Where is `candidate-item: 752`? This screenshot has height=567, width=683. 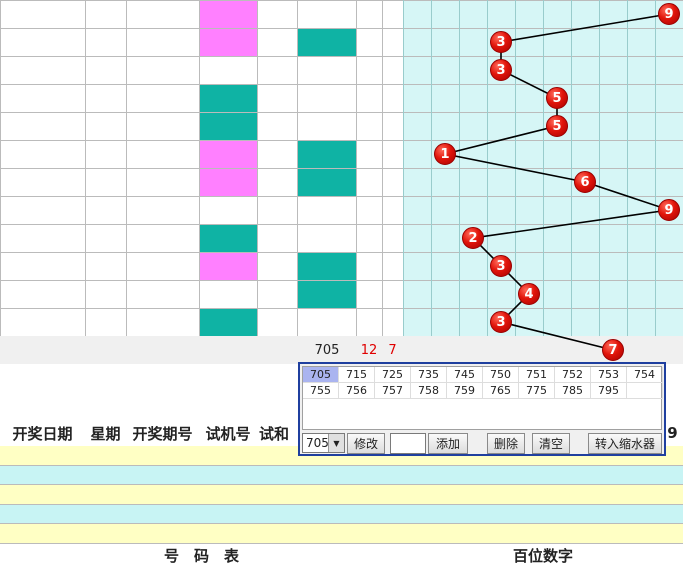 candidate-item: 752 is located at coordinates (573, 375).